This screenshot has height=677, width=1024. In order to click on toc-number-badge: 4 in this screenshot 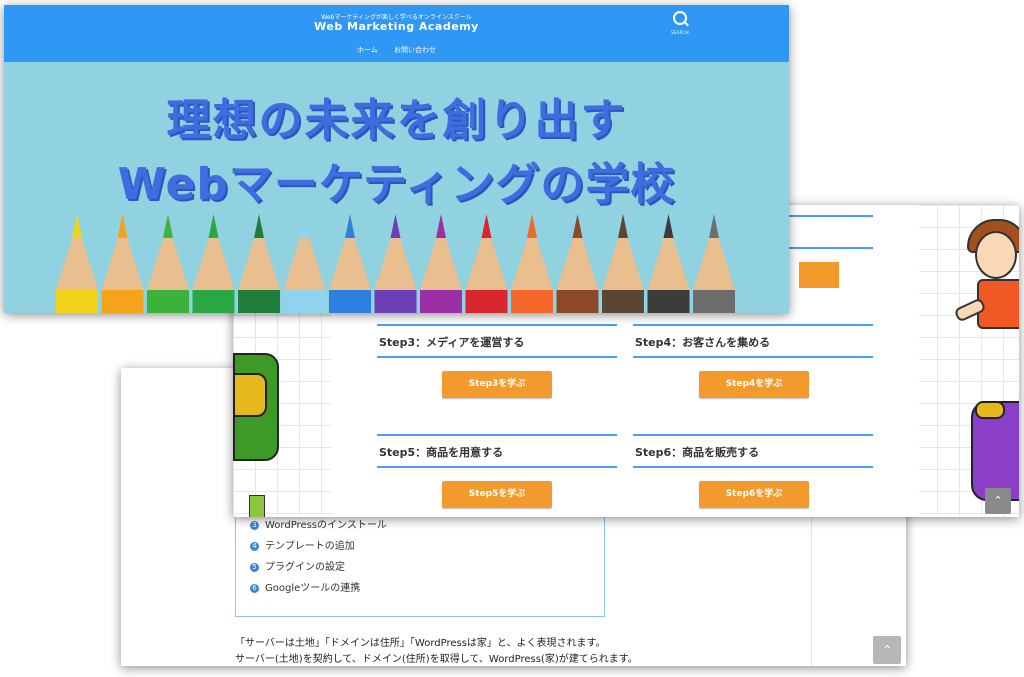, I will do `click(254, 546)`.